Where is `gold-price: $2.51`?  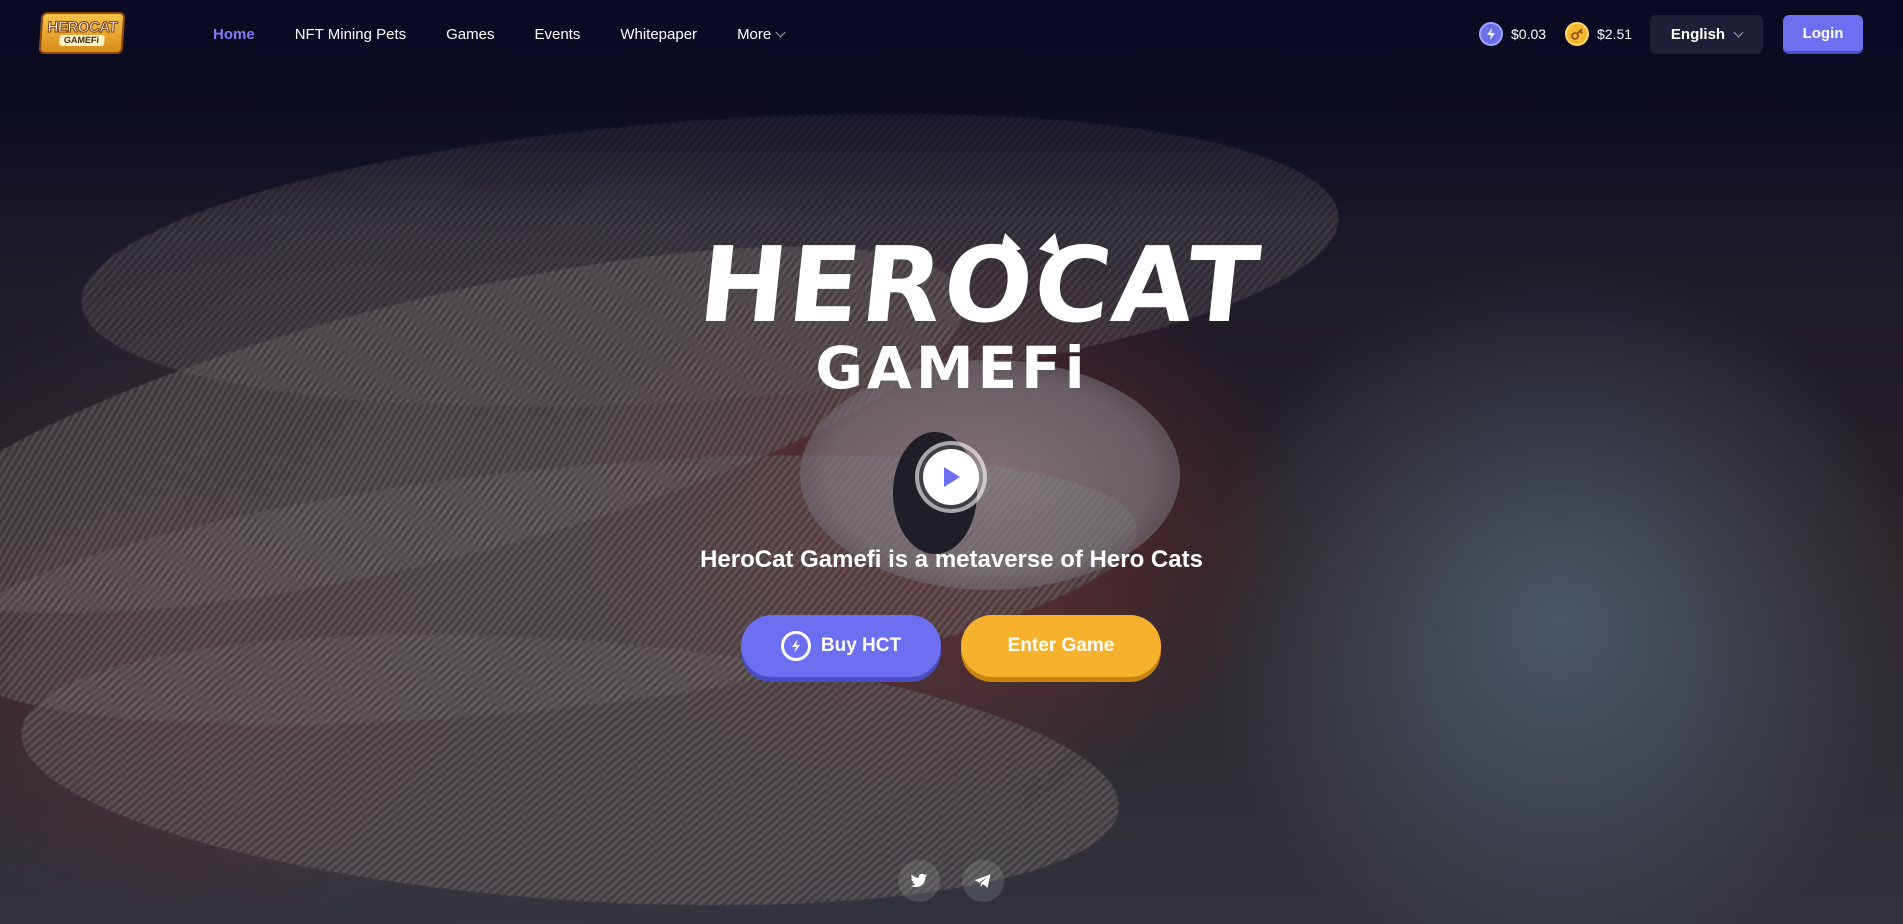 gold-price: $2.51 is located at coordinates (1598, 34).